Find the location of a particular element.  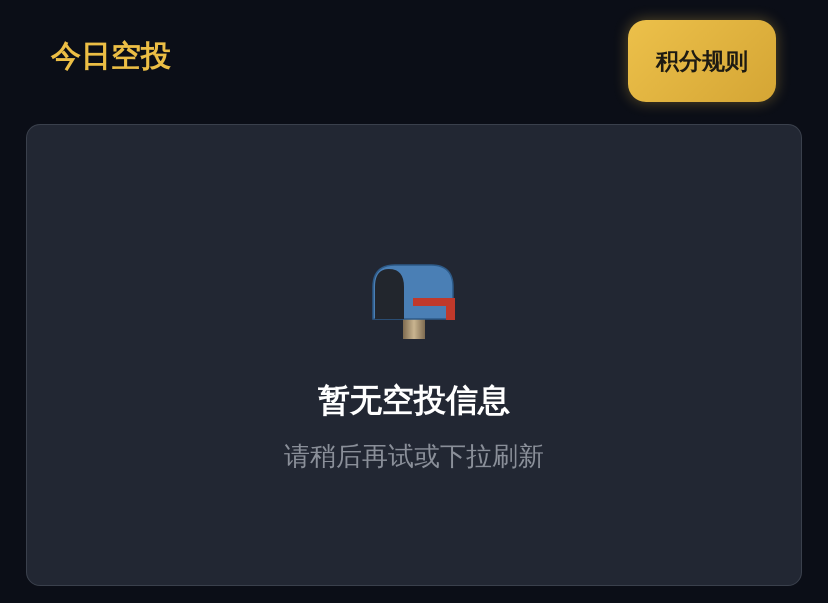

rules-button: 积分规则 is located at coordinates (702, 61).